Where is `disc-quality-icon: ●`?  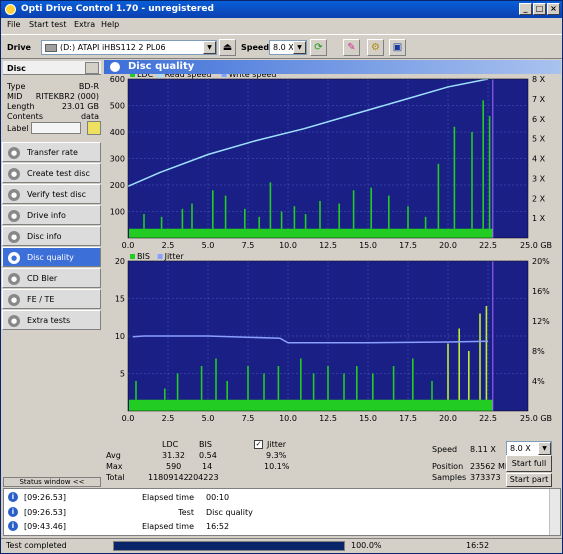
disc-quality-icon: ● is located at coordinates (14, 258).